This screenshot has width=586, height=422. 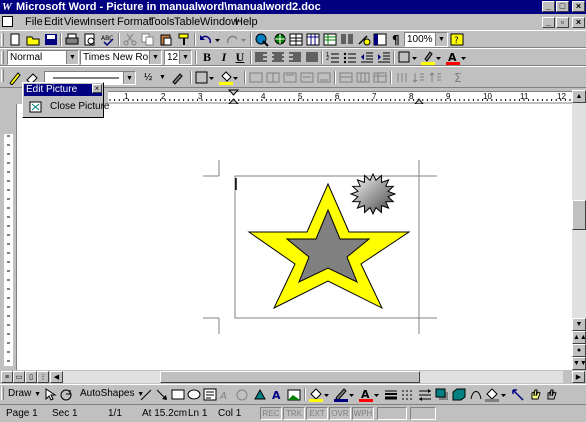 I want to click on font-color-icon: A, so click(x=453, y=57).